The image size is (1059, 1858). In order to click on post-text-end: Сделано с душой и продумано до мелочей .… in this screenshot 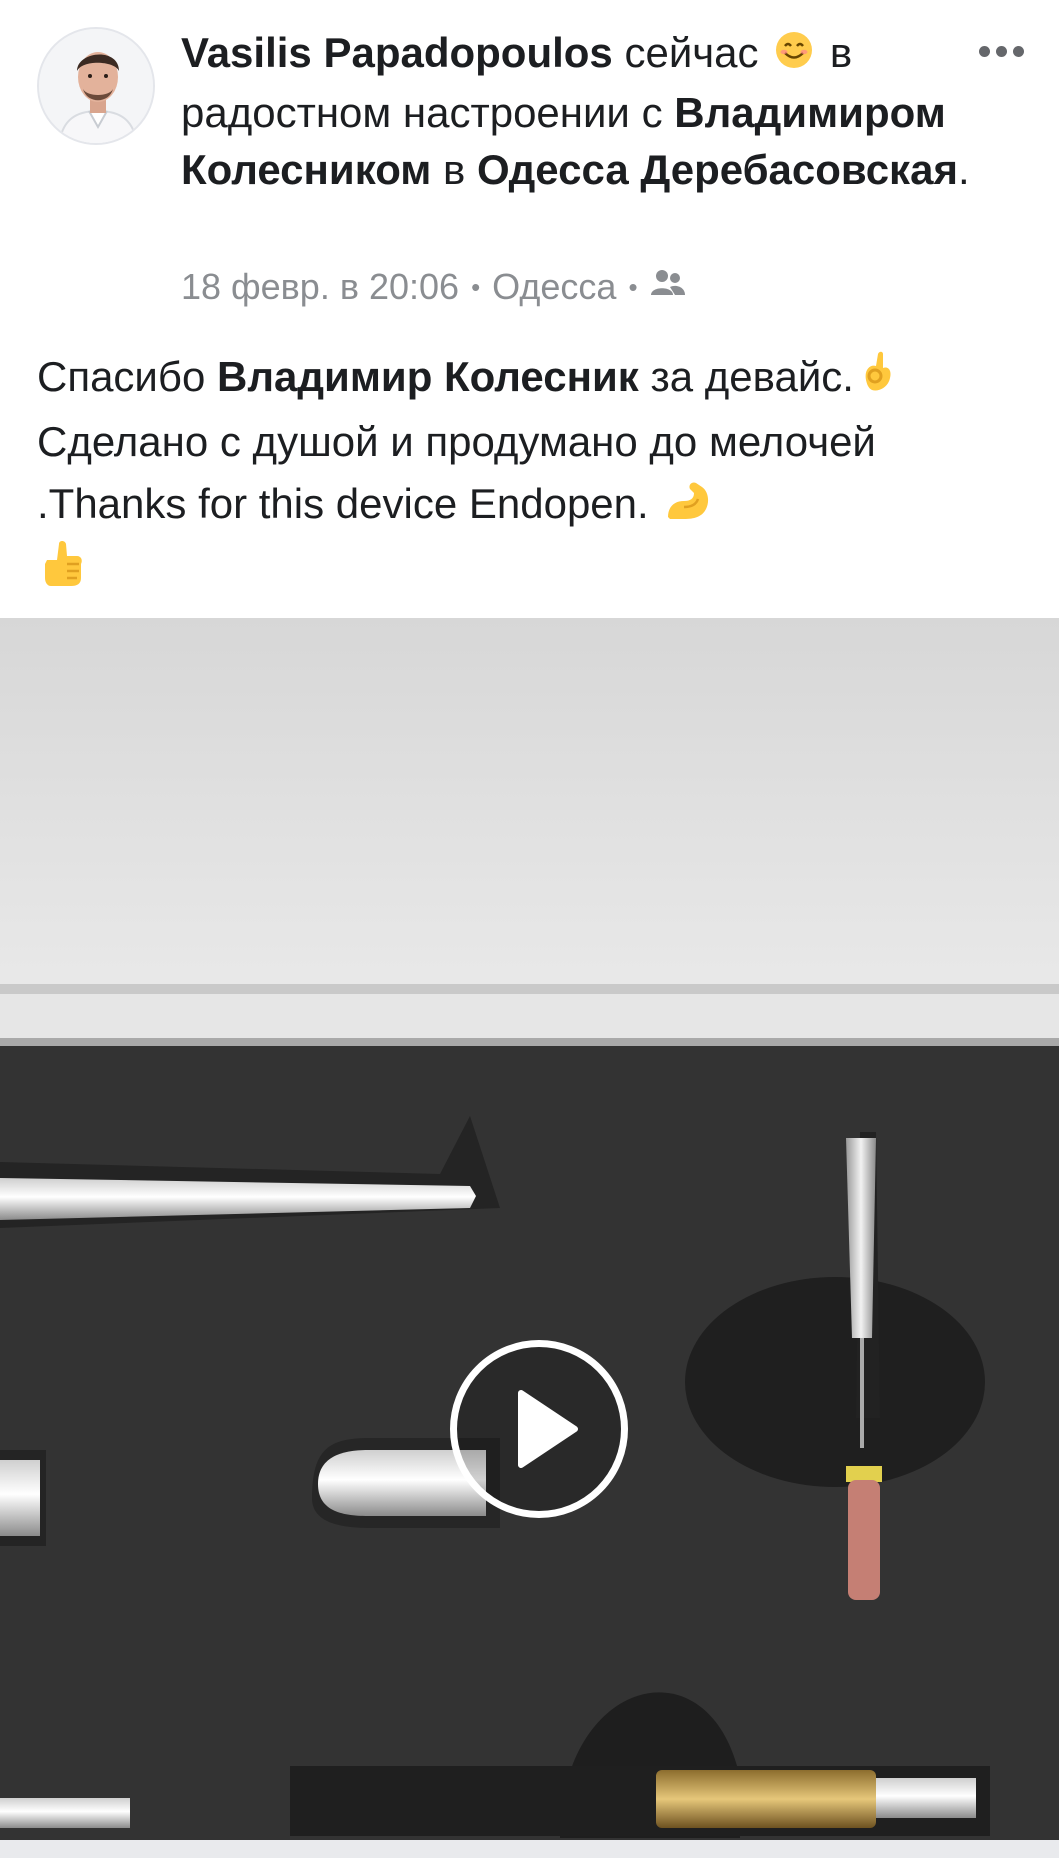, I will do `click(456, 472)`.